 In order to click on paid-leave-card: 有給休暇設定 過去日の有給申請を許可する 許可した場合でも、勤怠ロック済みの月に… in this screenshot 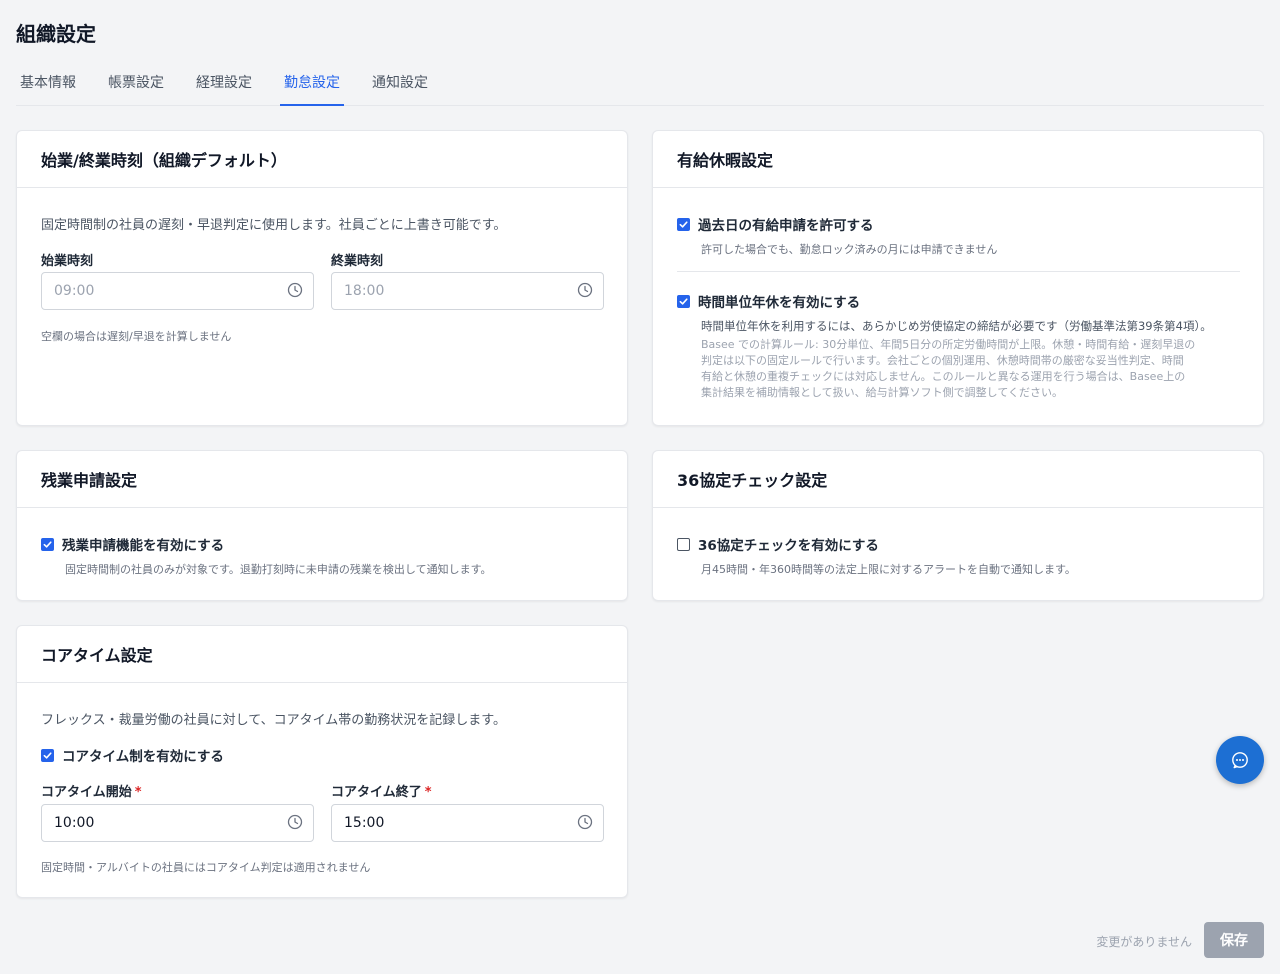, I will do `click(958, 278)`.